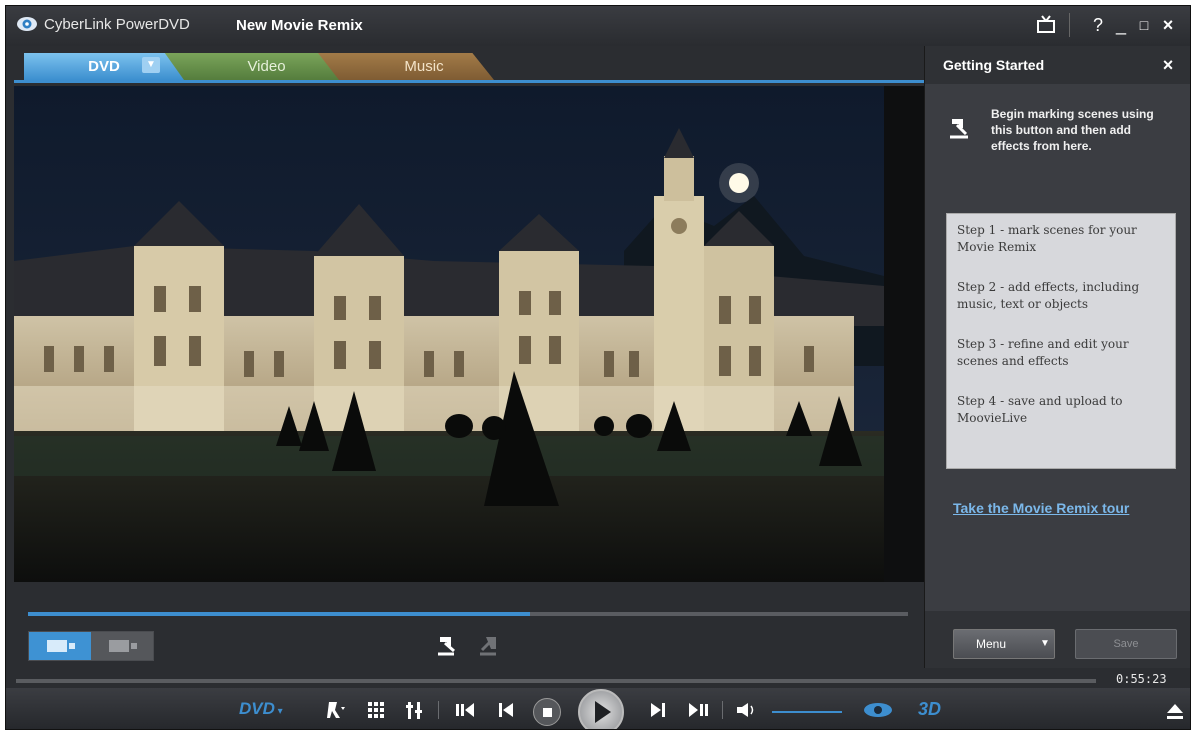 This screenshot has width=1196, height=734. What do you see at coordinates (747, 710) in the screenshot?
I see `volume-icon` at bounding box center [747, 710].